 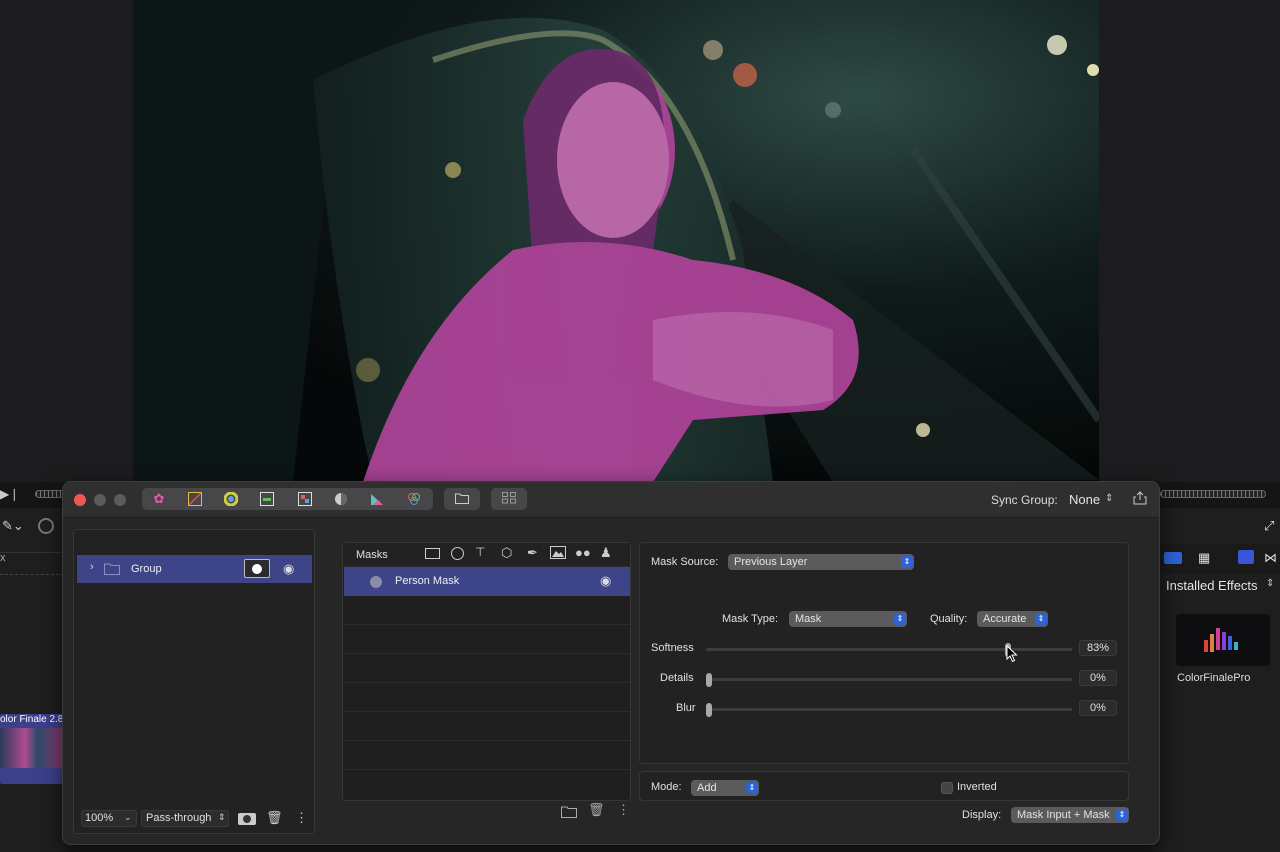 I want to click on clip-thumbnail, so click(x=31, y=748).